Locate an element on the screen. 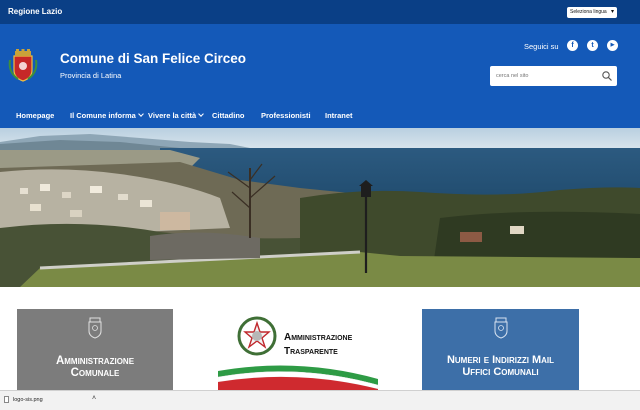 The height and width of the screenshot is (410, 640). tricolor-ribbon is located at coordinates (298, 378).